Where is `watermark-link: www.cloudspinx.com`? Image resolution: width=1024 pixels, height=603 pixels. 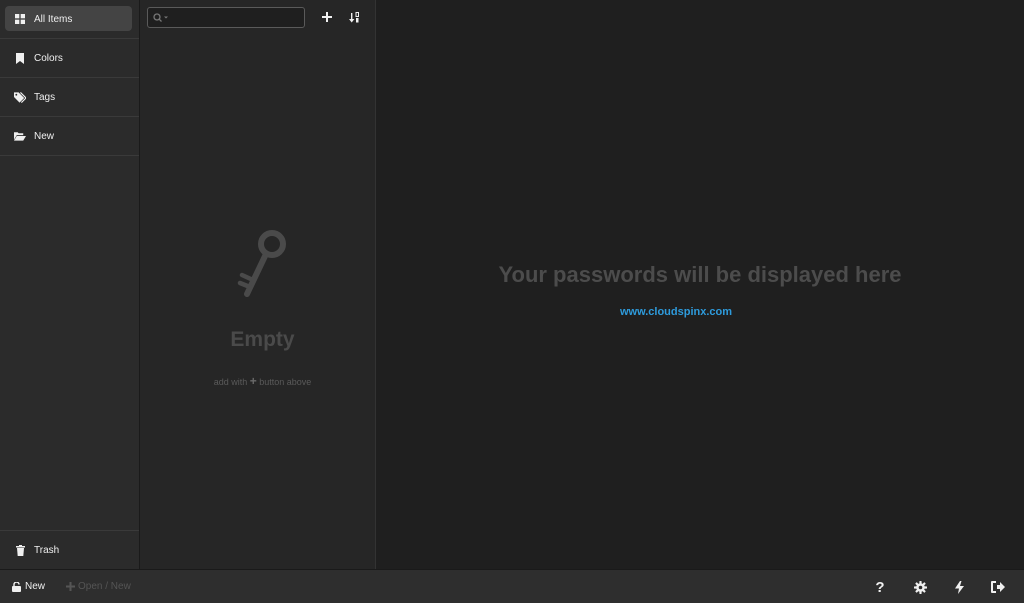 watermark-link: www.cloudspinx.com is located at coordinates (676, 312).